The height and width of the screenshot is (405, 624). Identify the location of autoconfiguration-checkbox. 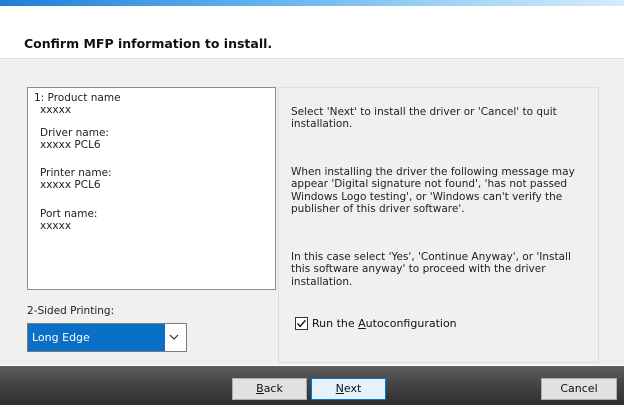
(301, 323).